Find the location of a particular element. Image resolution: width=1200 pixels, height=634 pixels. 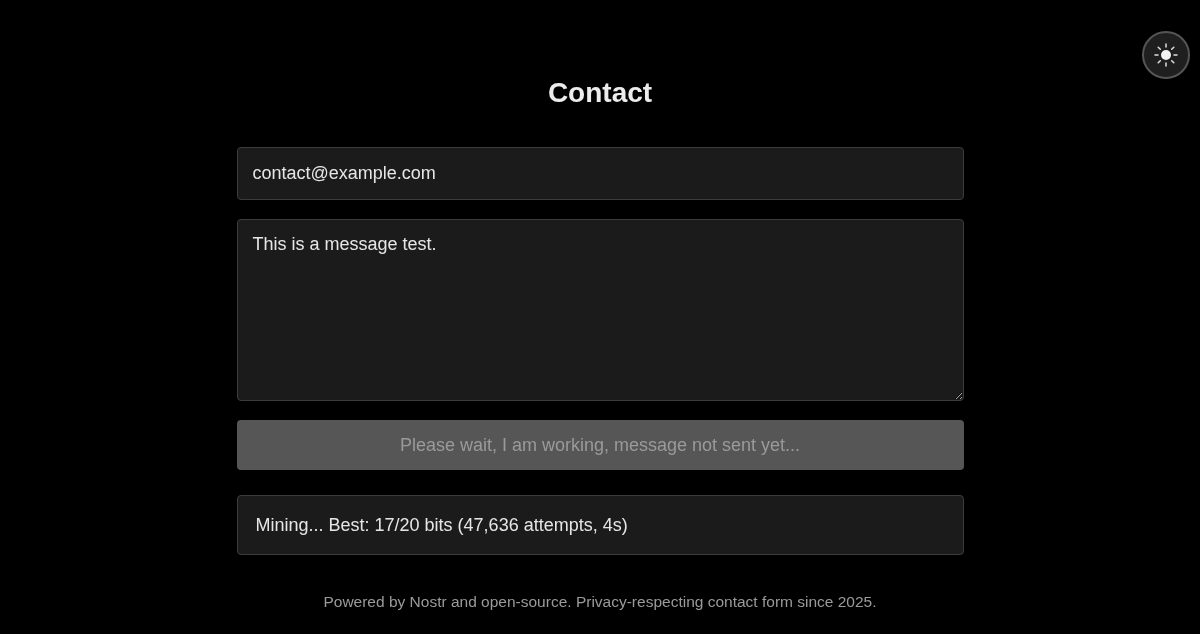

status-message: Mining... Best: 17/20 bits (47,636 attempts, 4s) is located at coordinates (600, 525).